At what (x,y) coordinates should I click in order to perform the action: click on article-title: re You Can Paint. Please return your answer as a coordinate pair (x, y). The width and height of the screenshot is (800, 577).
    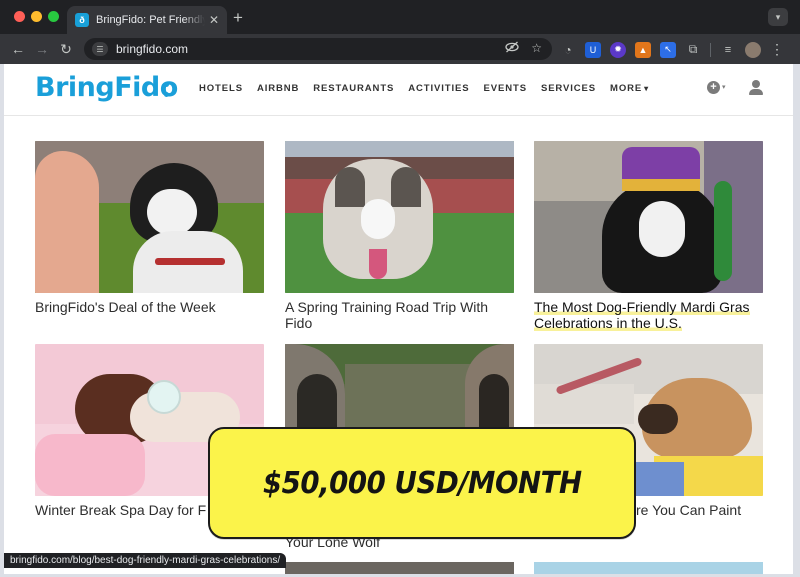
    Looking at the image, I should click on (714, 510).